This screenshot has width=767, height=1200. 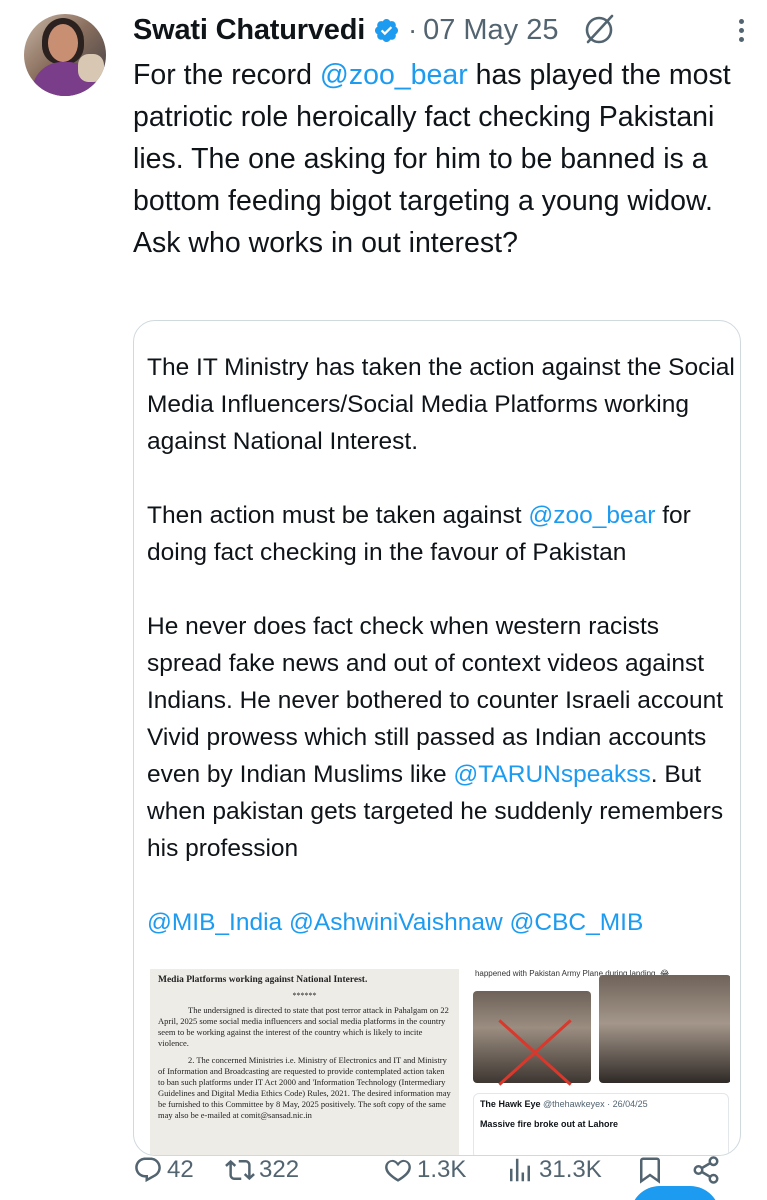 I want to click on repost-icon, so click(x=240, y=1170).